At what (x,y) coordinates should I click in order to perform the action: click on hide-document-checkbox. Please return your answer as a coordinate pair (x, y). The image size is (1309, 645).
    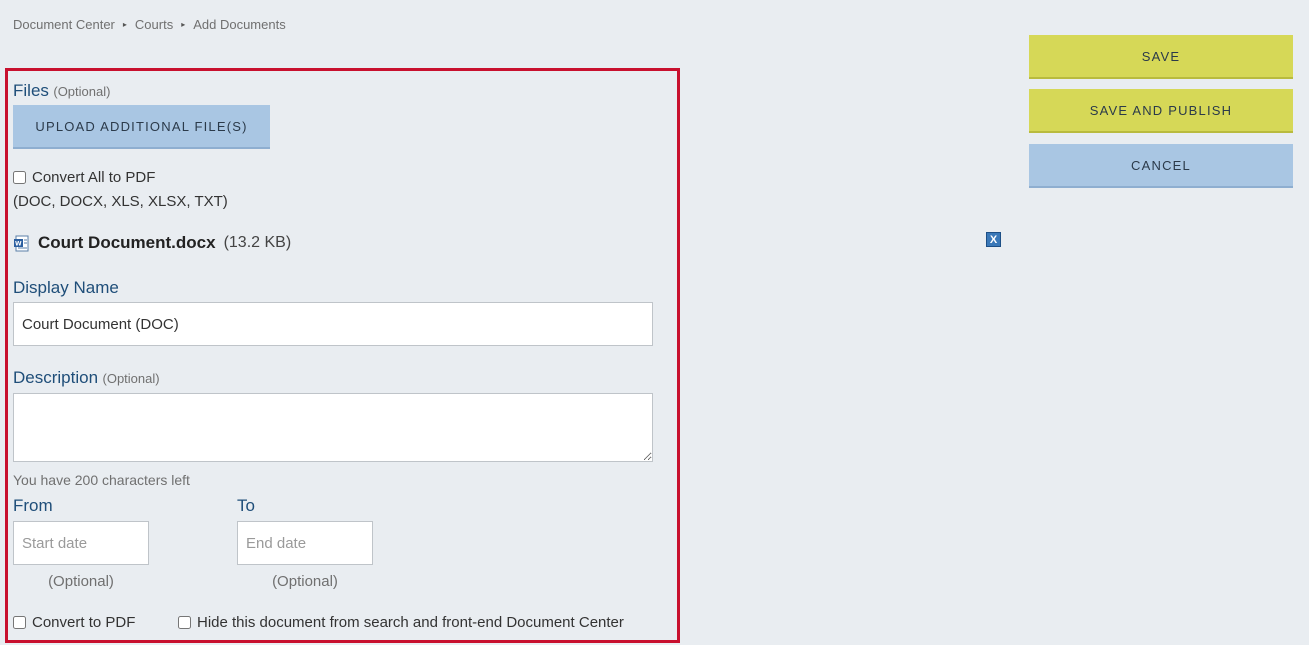
    Looking at the image, I should click on (184, 622).